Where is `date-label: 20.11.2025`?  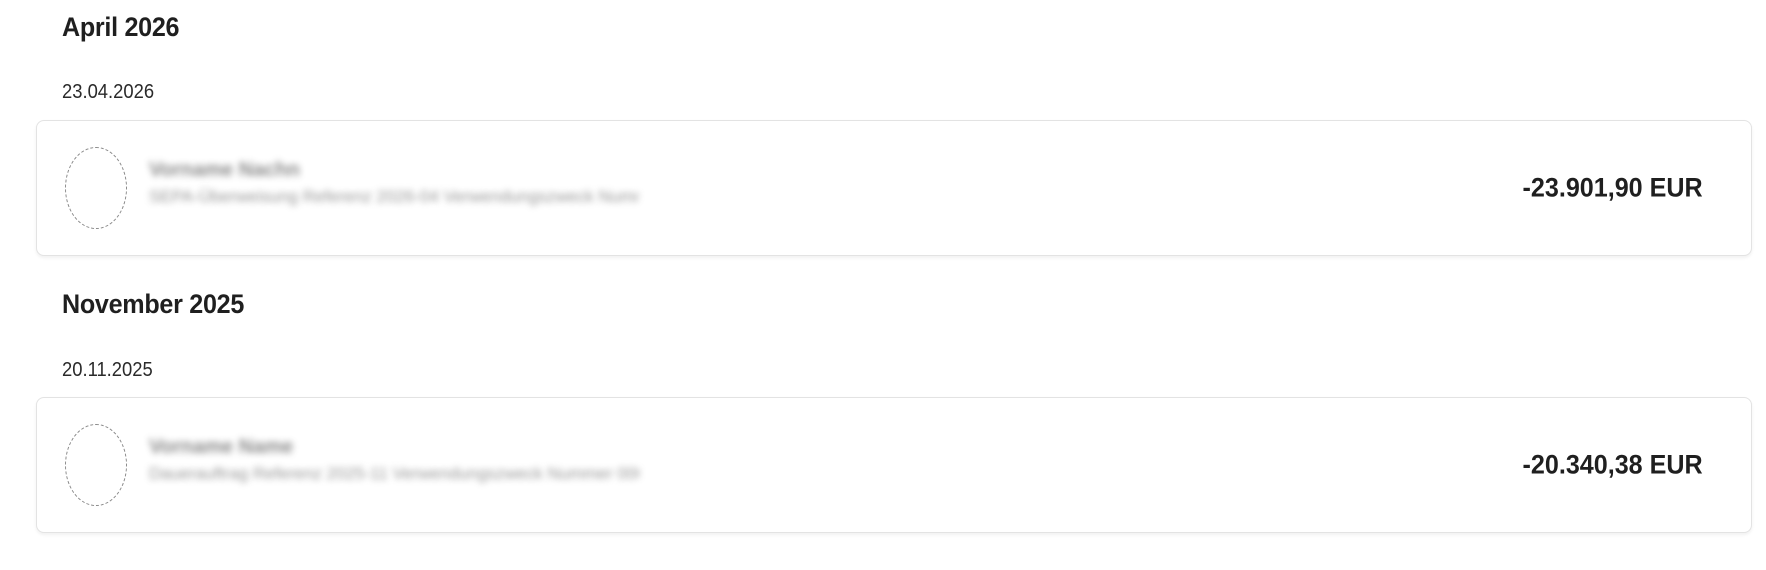 date-label: 20.11.2025 is located at coordinates (107, 370).